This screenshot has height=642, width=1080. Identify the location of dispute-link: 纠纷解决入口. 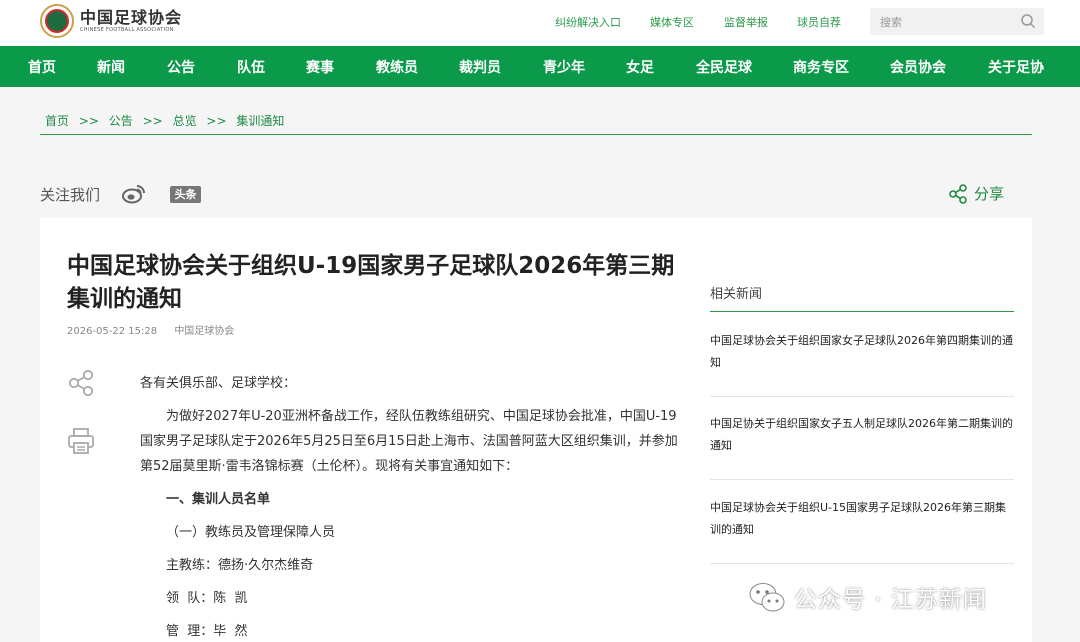
(588, 22).